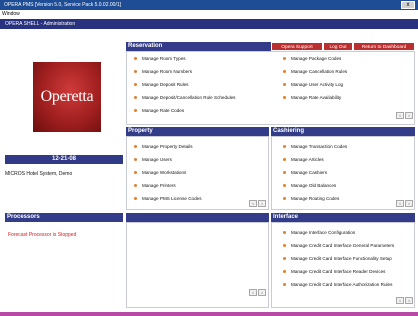 The height and width of the screenshot is (316, 418). What do you see at coordinates (160, 59) in the screenshot?
I see `link-manage-room-types: Manage Room Types` at bounding box center [160, 59].